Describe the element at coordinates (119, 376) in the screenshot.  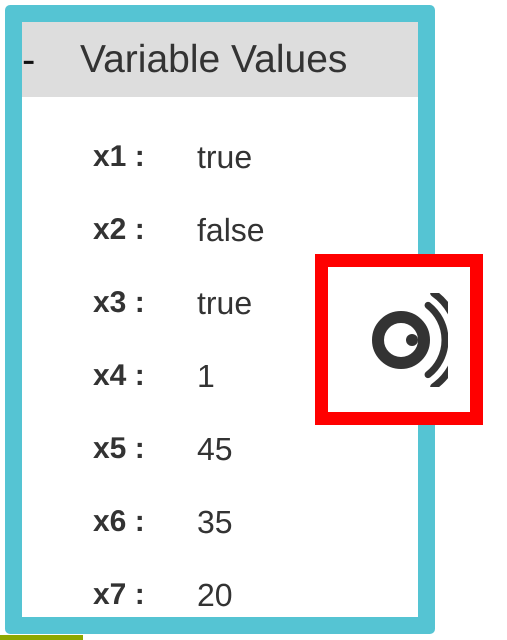
I see `variable-name: x4 :` at that location.